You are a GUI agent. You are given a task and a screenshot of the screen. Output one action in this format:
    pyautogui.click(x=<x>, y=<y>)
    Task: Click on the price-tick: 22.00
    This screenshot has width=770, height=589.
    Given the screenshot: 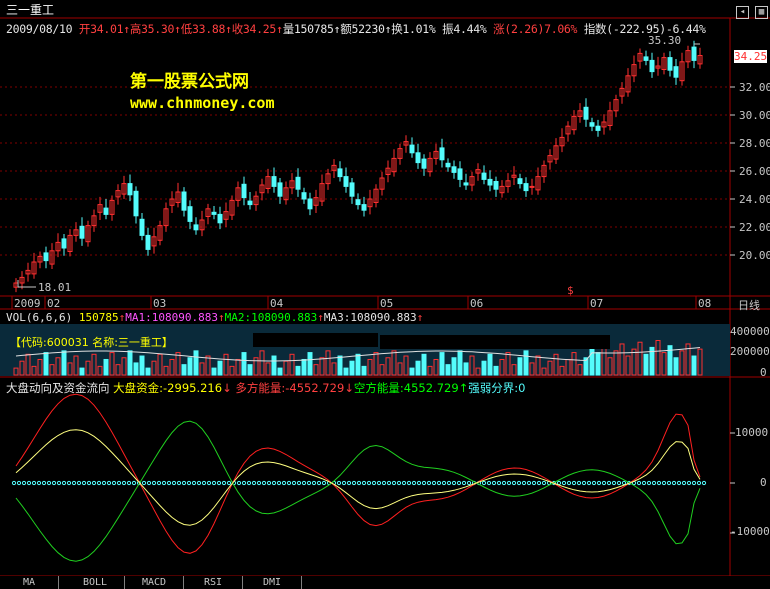 What is the action you would take?
    pyautogui.click(x=754, y=227)
    